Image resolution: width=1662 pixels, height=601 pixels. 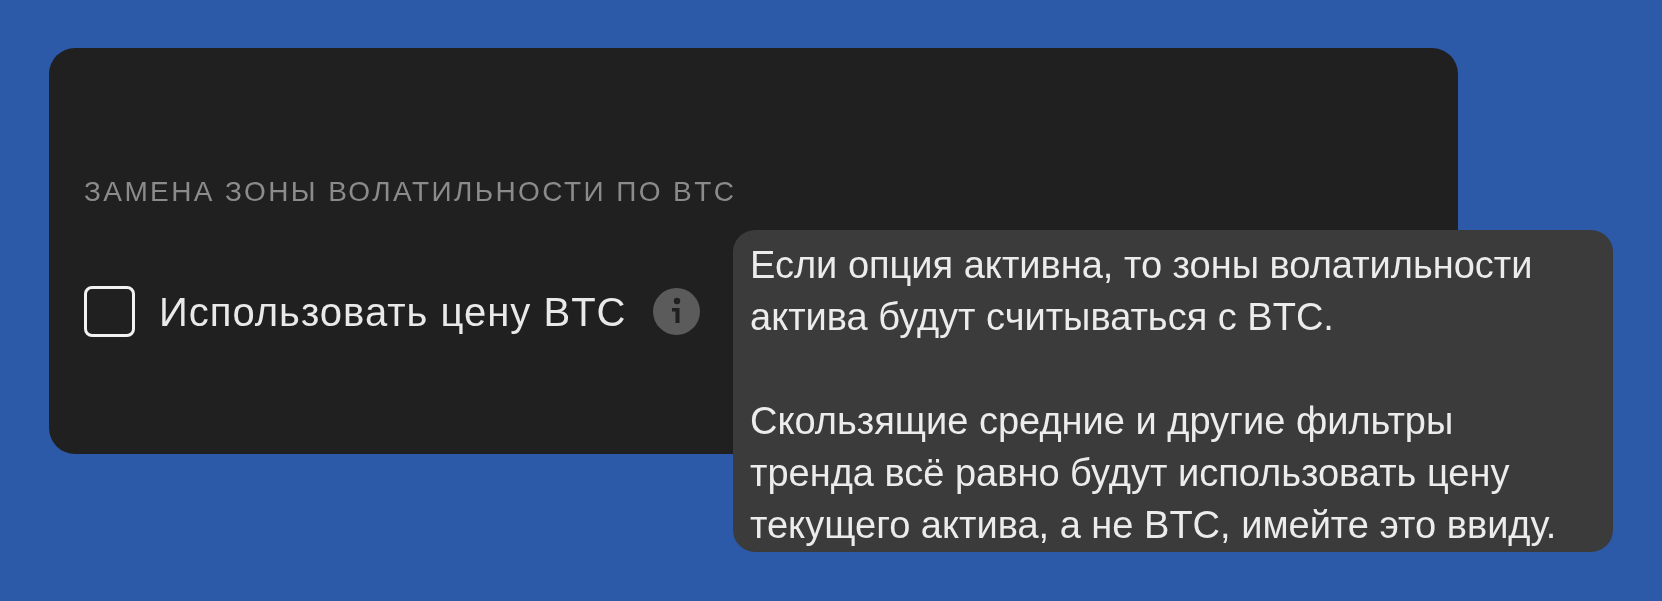 What do you see at coordinates (677, 311) in the screenshot?
I see `info-icon` at bounding box center [677, 311].